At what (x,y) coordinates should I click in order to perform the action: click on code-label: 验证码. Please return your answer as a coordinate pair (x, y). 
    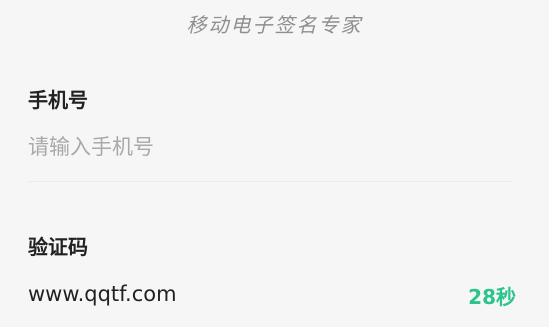
    Looking at the image, I should click on (58, 247).